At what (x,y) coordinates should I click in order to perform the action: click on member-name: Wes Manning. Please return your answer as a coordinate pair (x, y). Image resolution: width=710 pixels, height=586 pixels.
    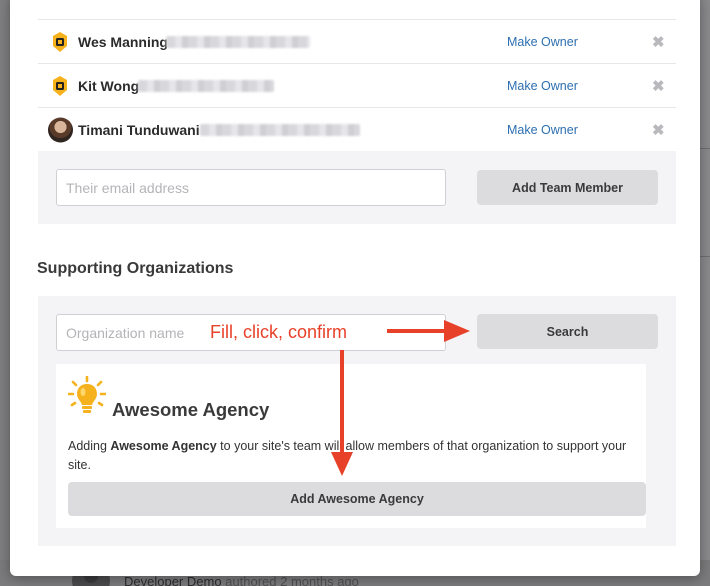
    Looking at the image, I should click on (123, 41).